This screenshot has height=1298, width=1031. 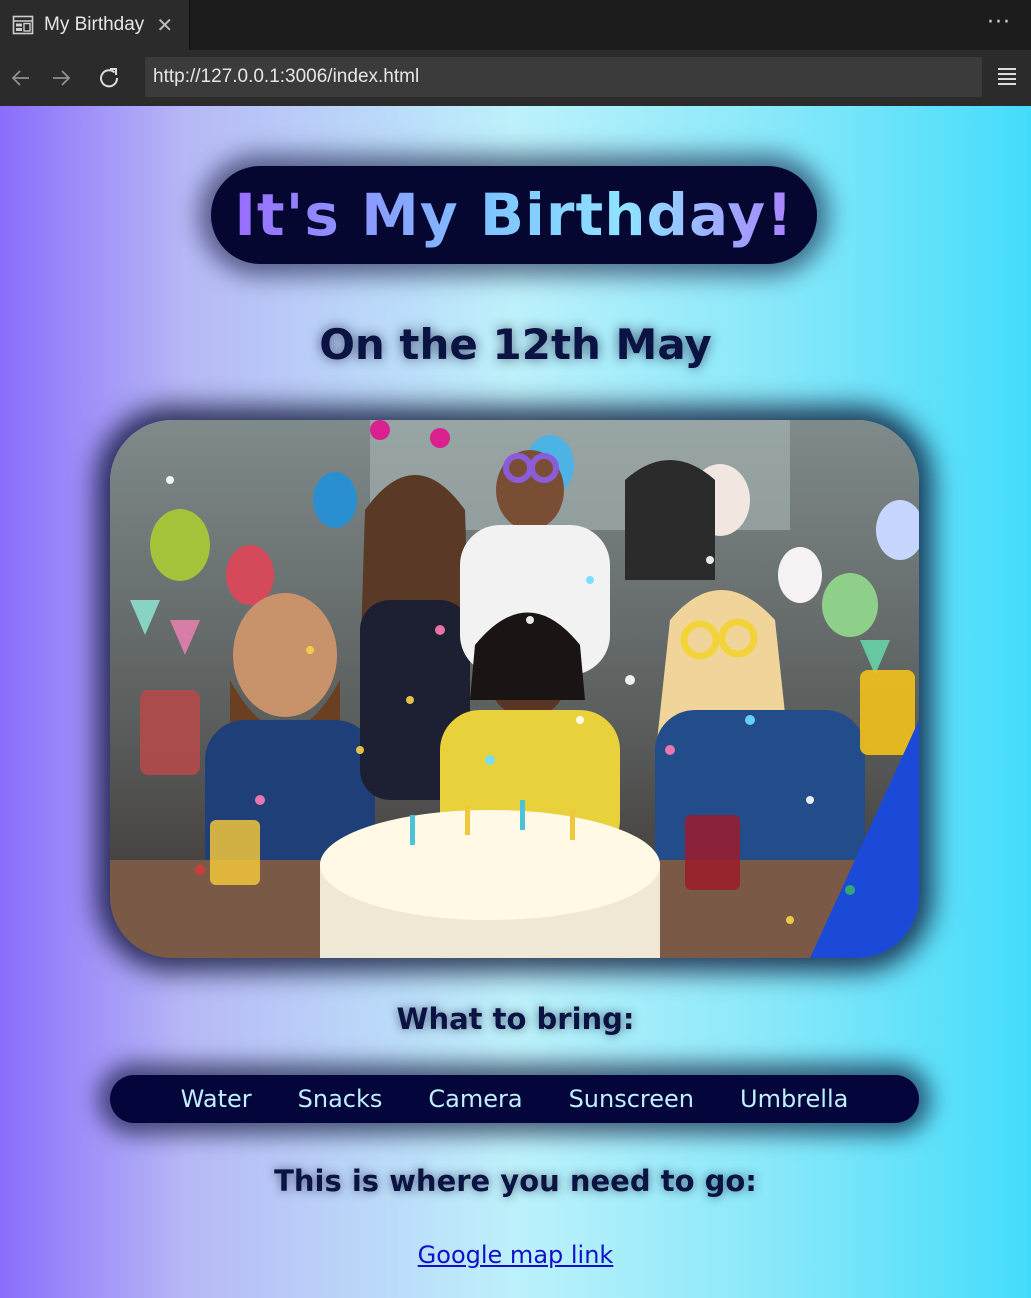 I want to click on bring-item-snacks: Snacks, so click(x=340, y=1099).